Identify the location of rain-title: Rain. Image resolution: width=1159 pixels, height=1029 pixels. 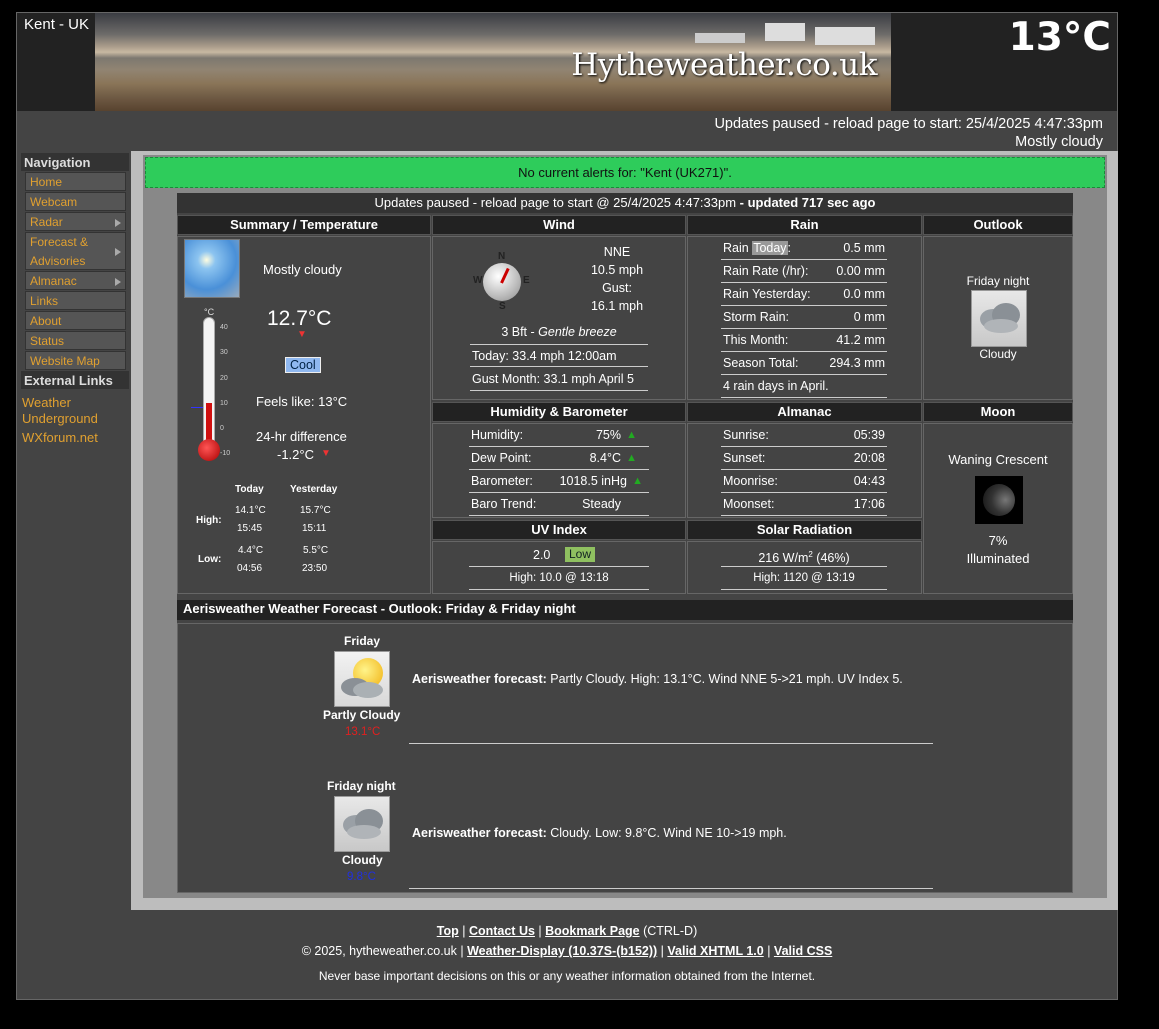
(804, 225).